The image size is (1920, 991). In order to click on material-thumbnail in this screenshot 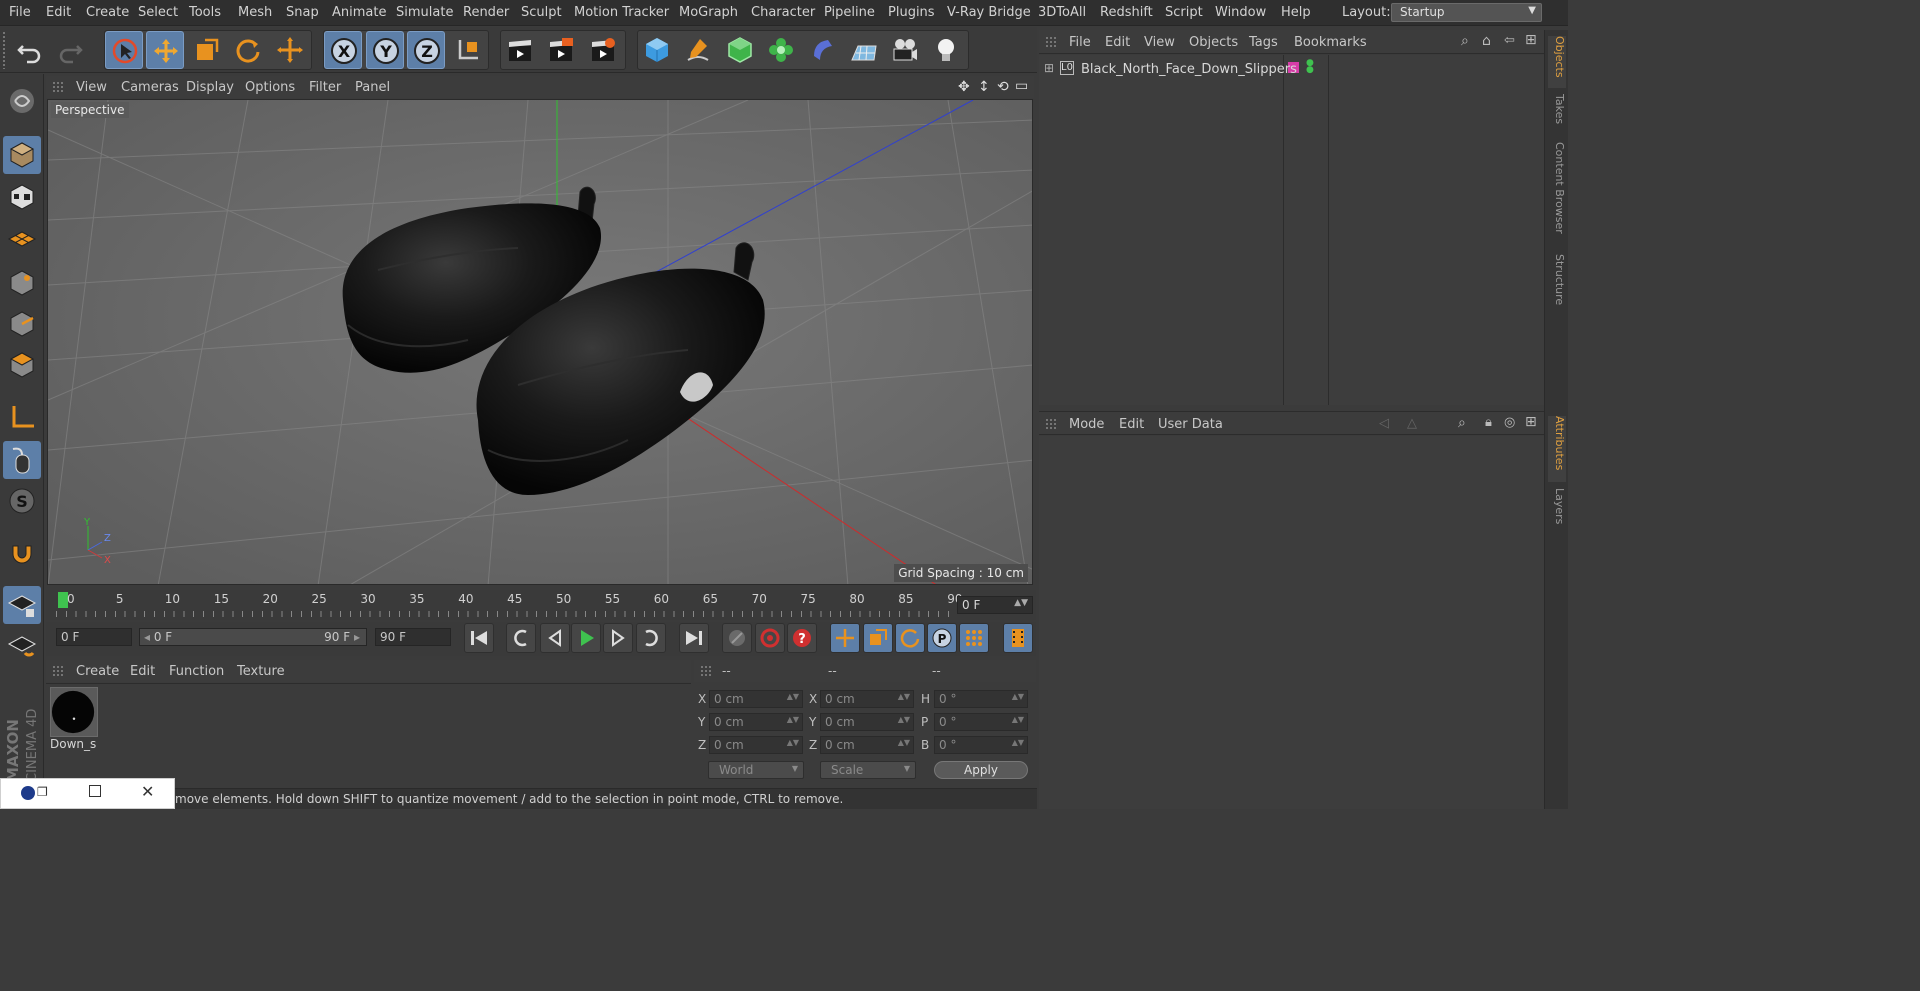, I will do `click(74, 712)`.